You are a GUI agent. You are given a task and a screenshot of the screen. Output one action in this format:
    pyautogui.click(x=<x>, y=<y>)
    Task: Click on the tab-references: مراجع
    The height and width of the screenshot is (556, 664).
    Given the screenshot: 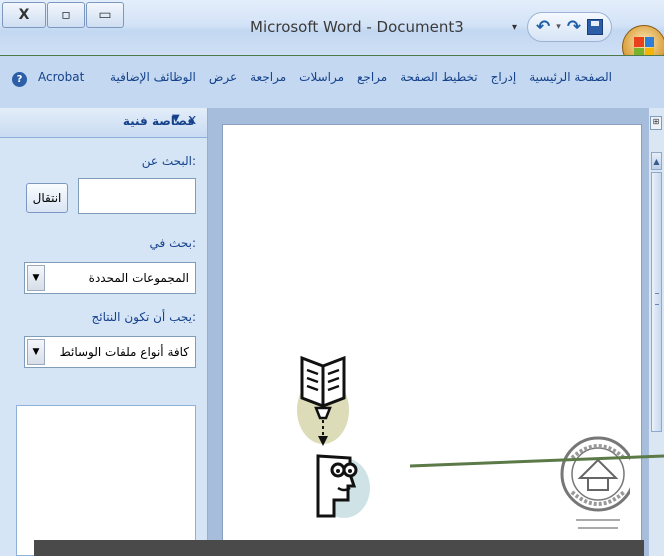 What is the action you would take?
    pyautogui.click(x=372, y=77)
    